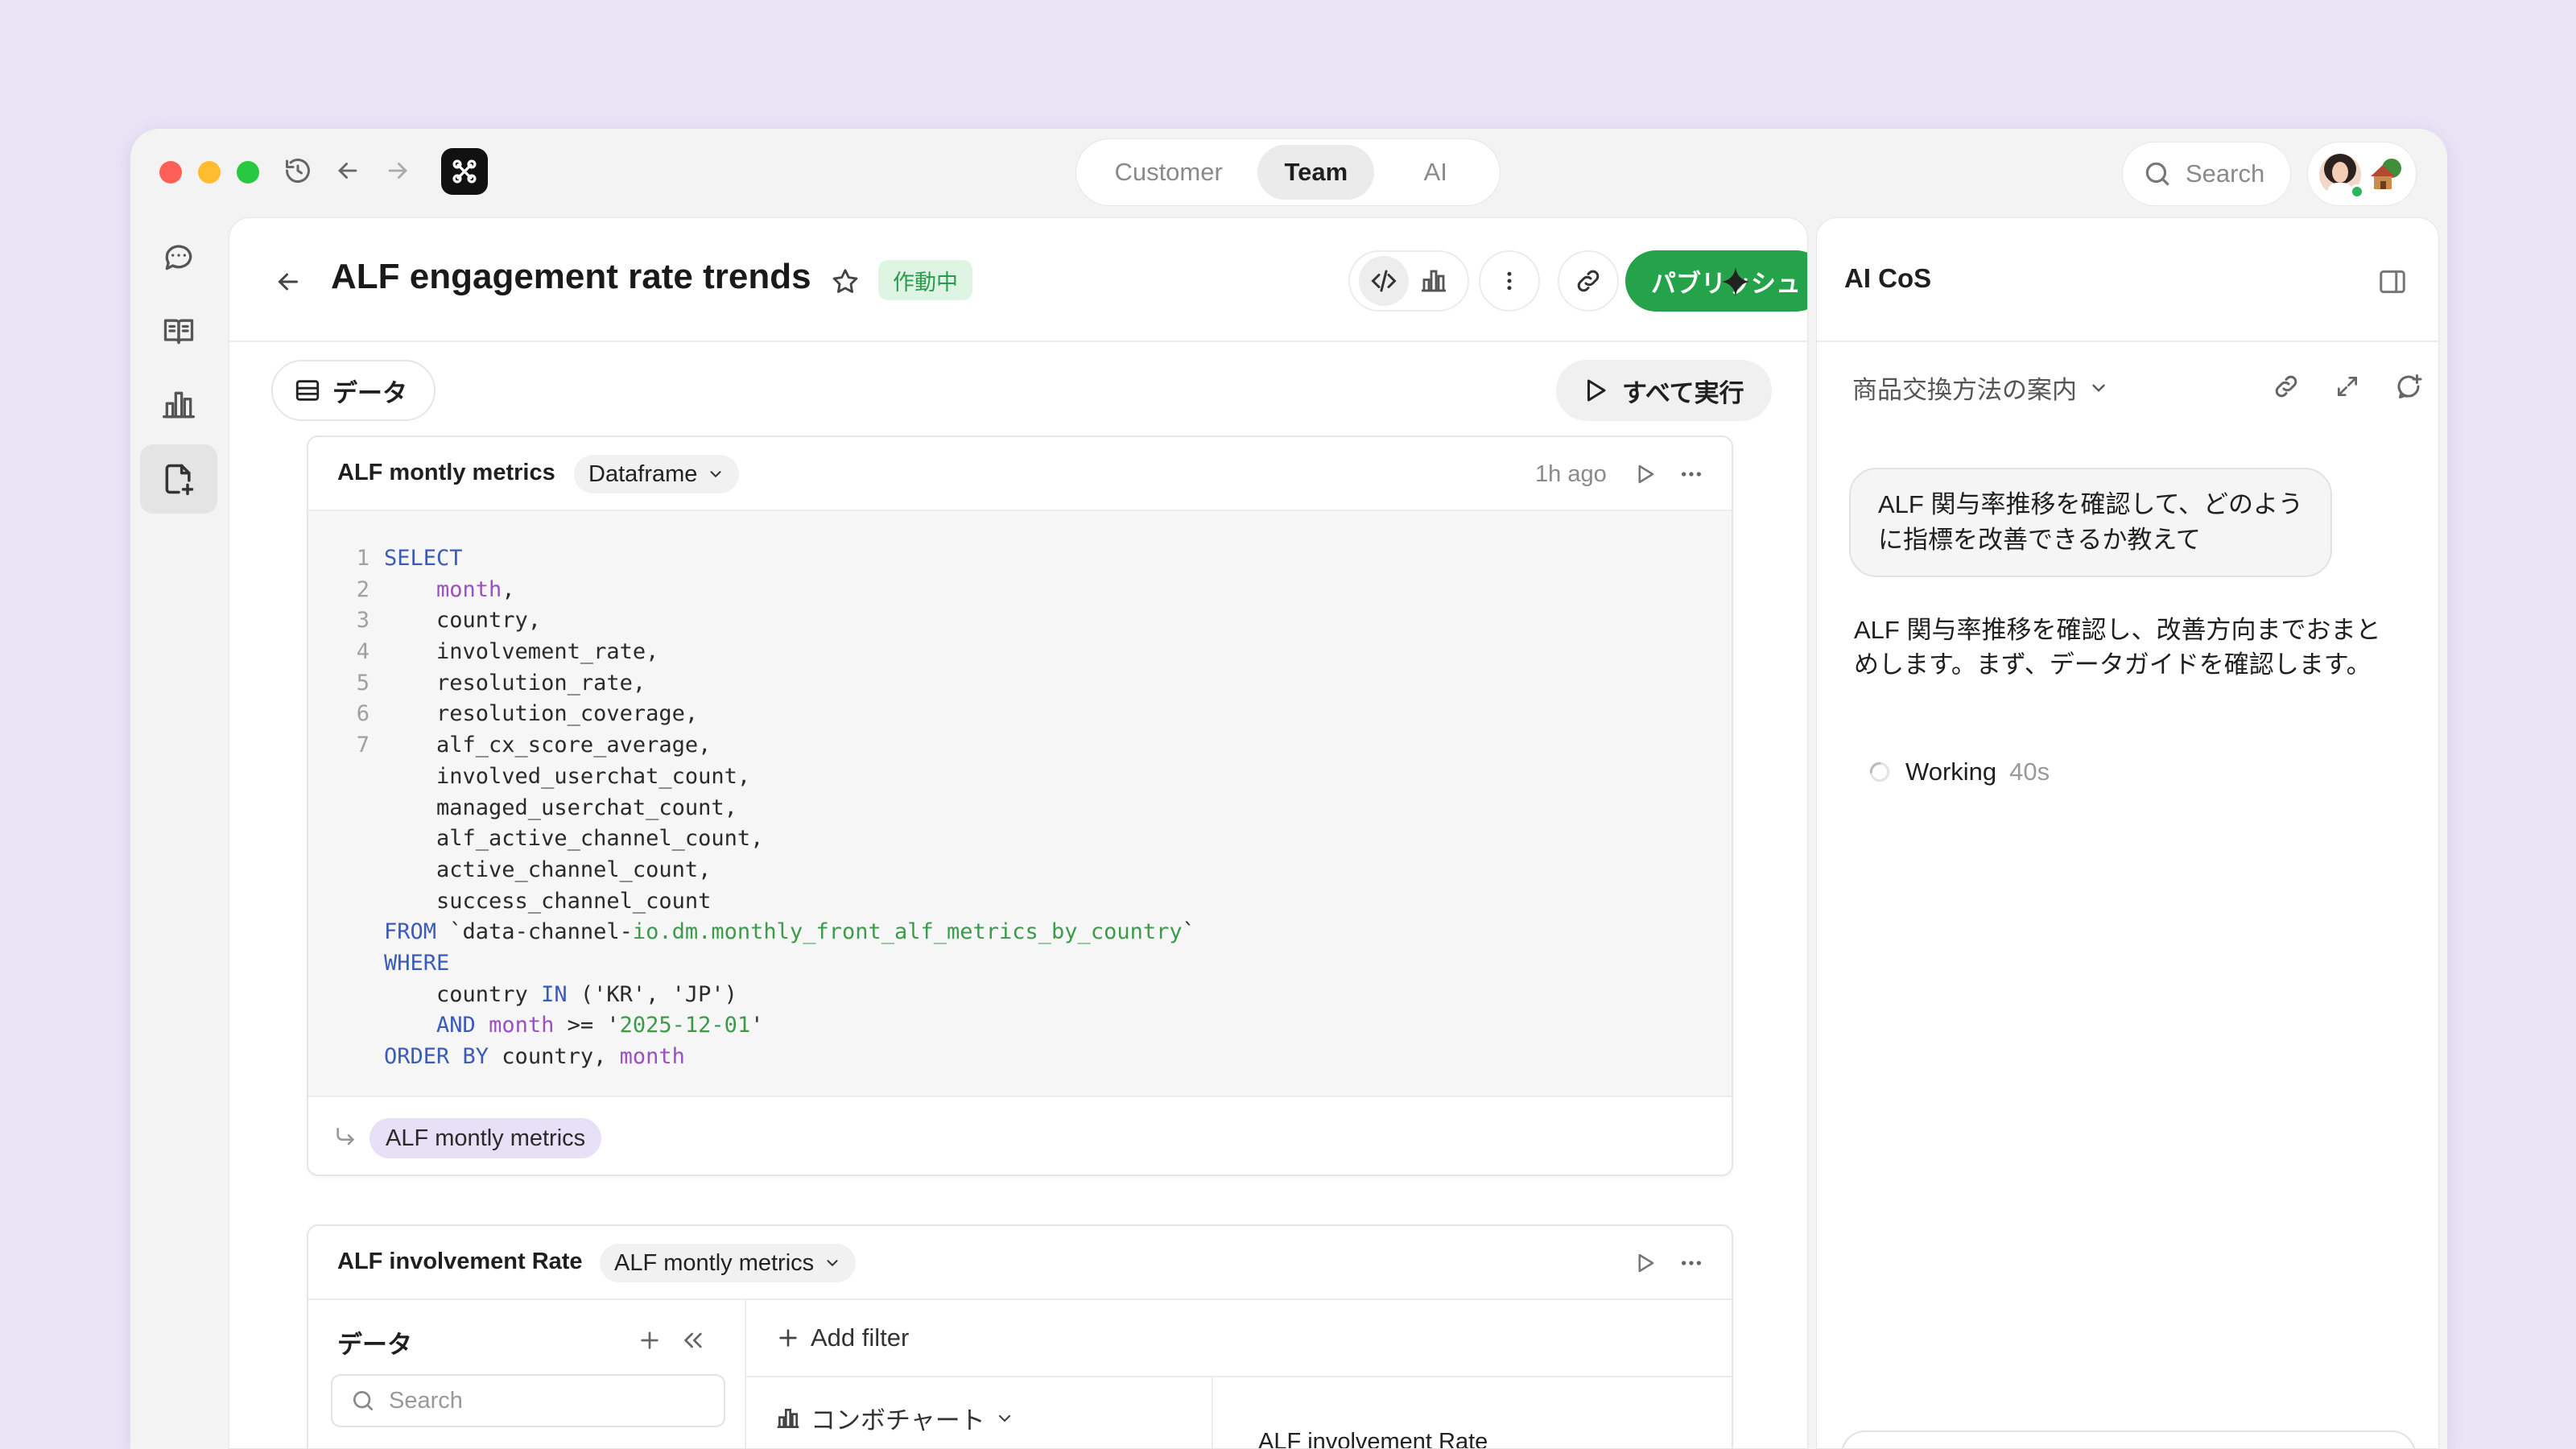  What do you see at coordinates (347, 170) in the screenshot?
I see `back-nav-icon` at bounding box center [347, 170].